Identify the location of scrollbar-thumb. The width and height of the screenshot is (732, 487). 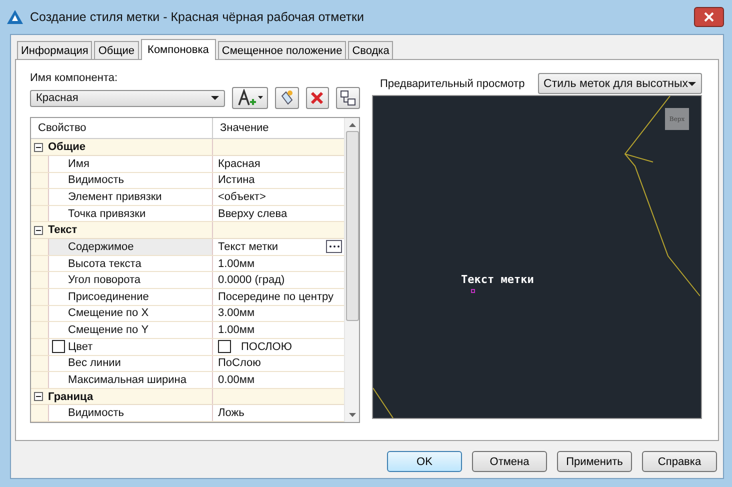
(352, 226).